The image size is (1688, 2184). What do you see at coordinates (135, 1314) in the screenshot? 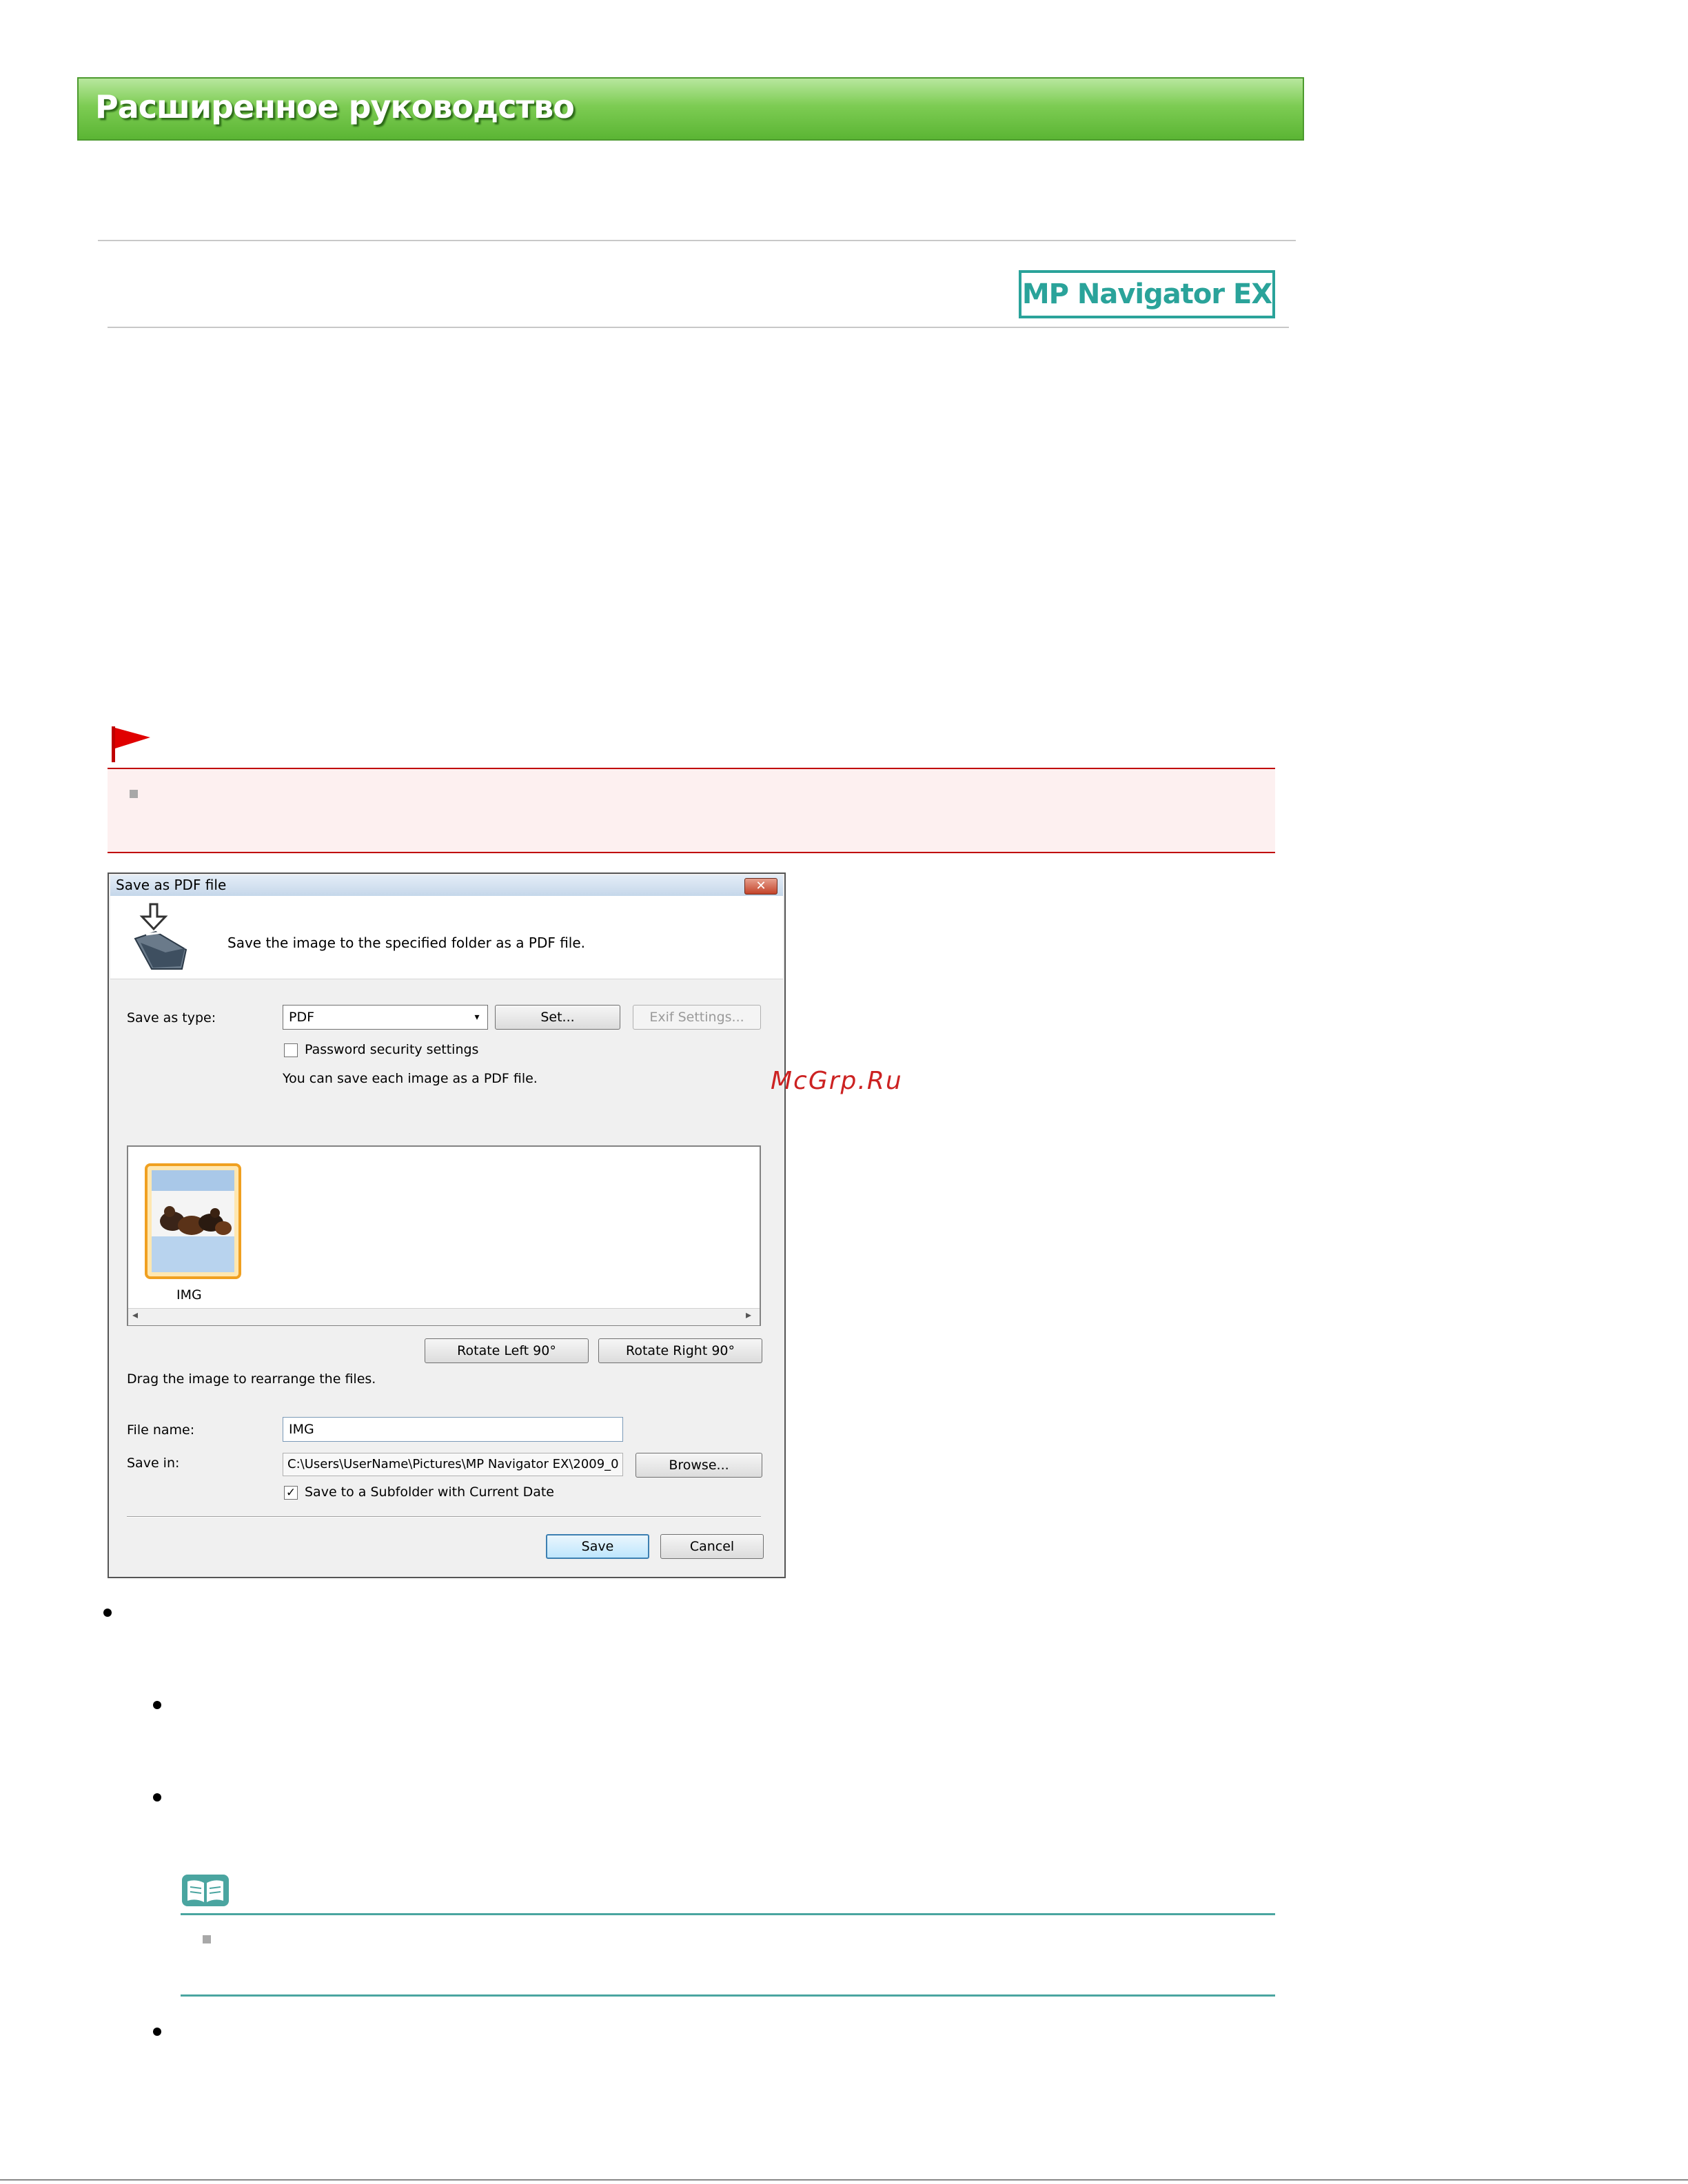
I see `scroll-left-arrow-icon: ◂` at bounding box center [135, 1314].